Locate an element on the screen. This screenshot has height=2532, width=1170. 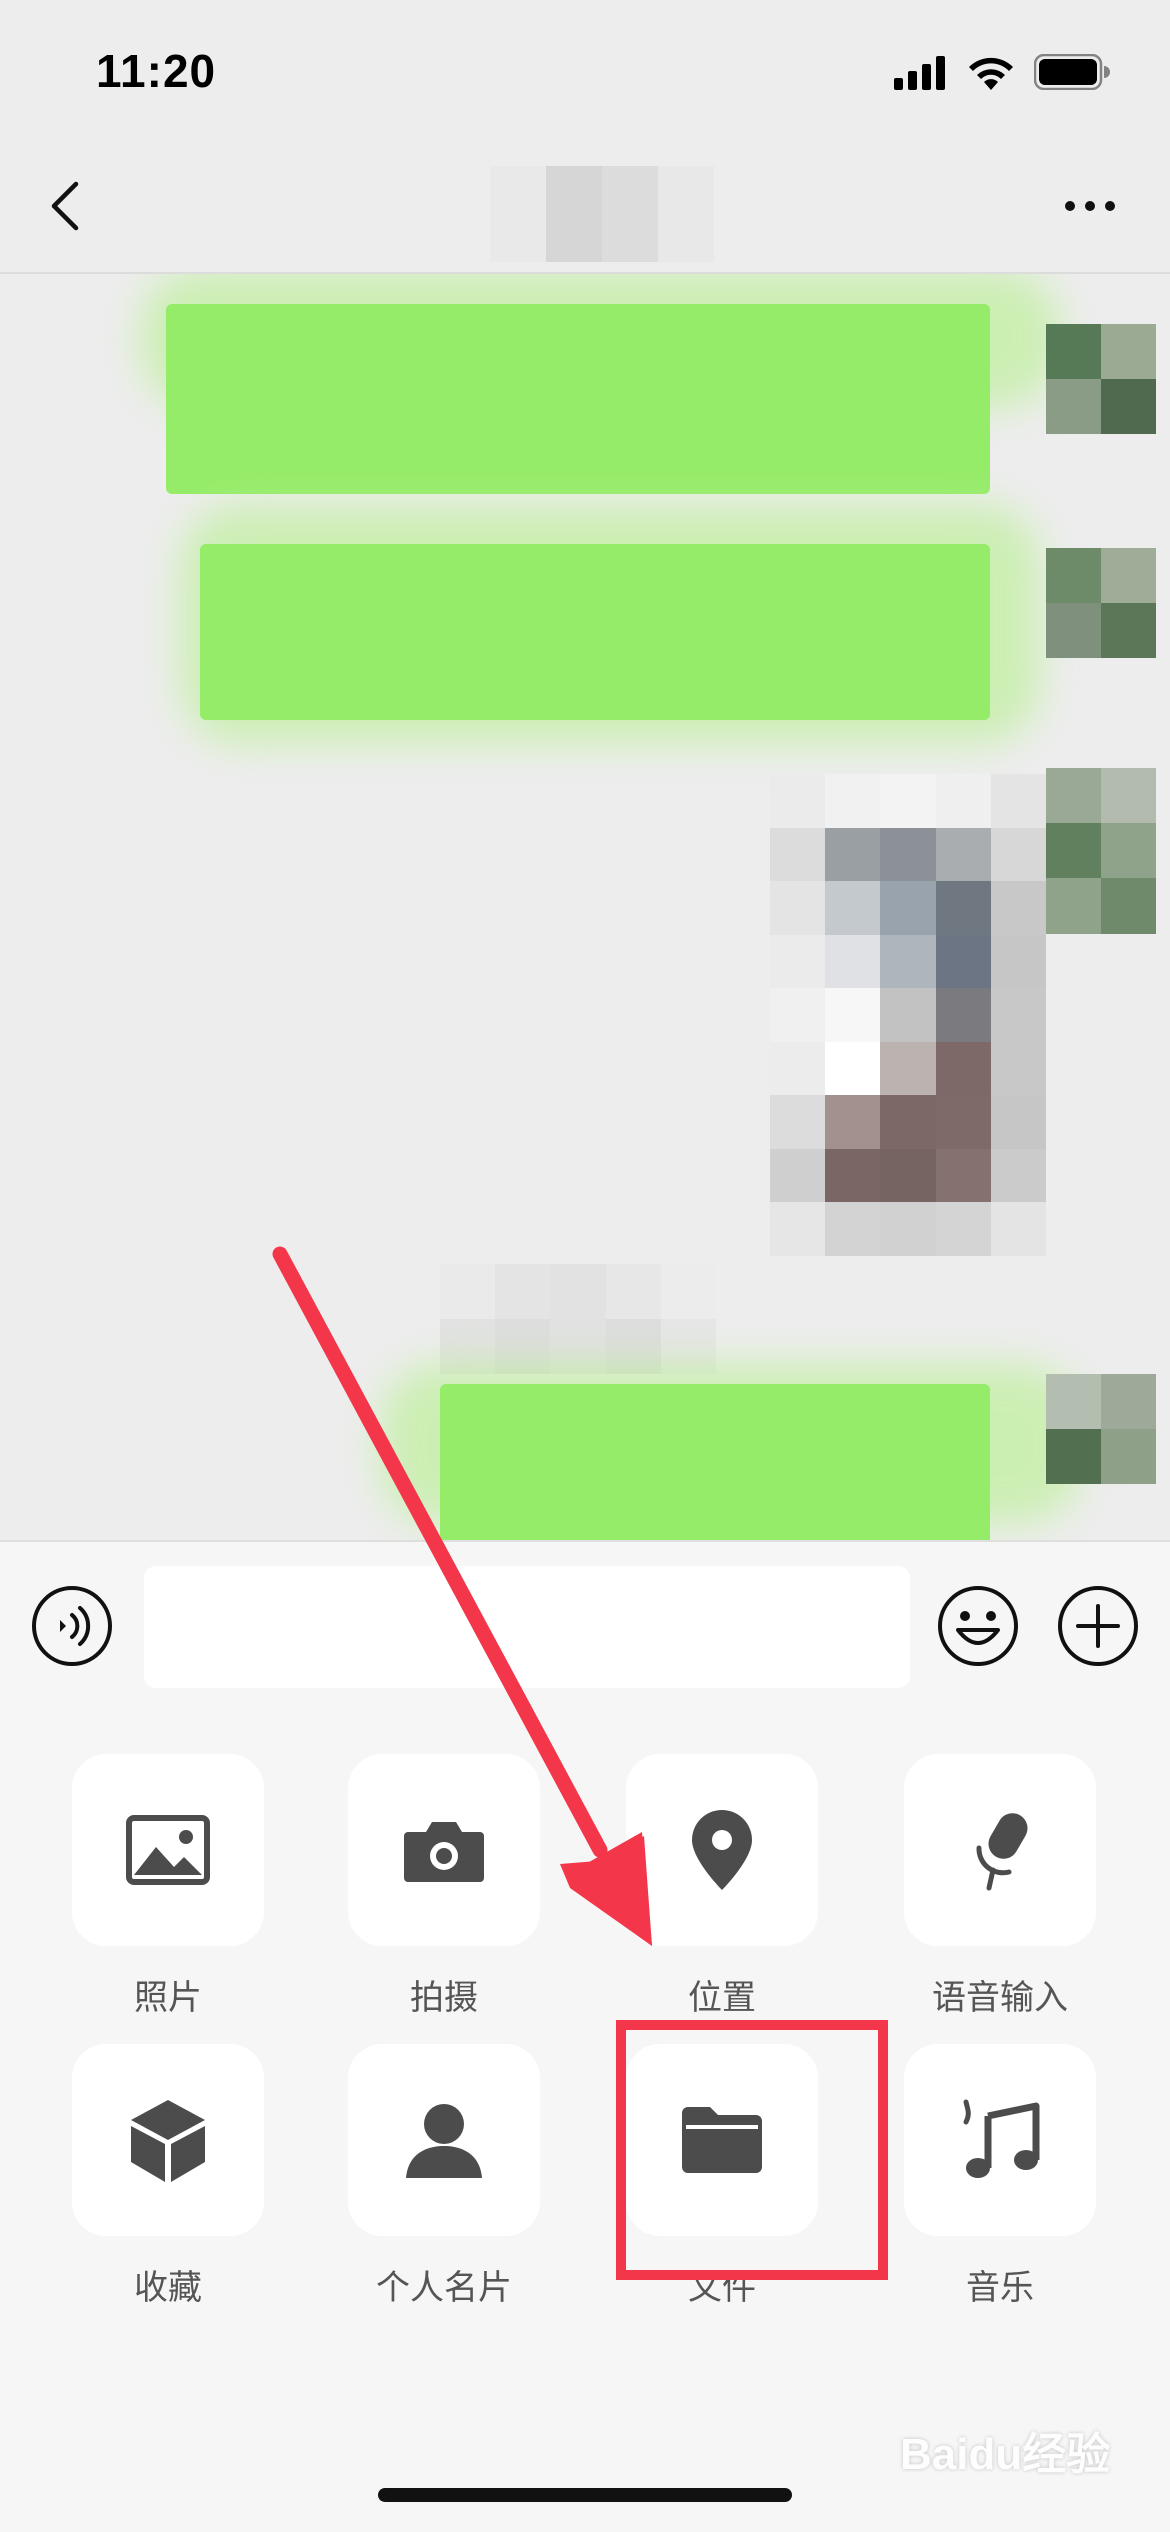
action-location: 位置 is located at coordinates (722, 1886).